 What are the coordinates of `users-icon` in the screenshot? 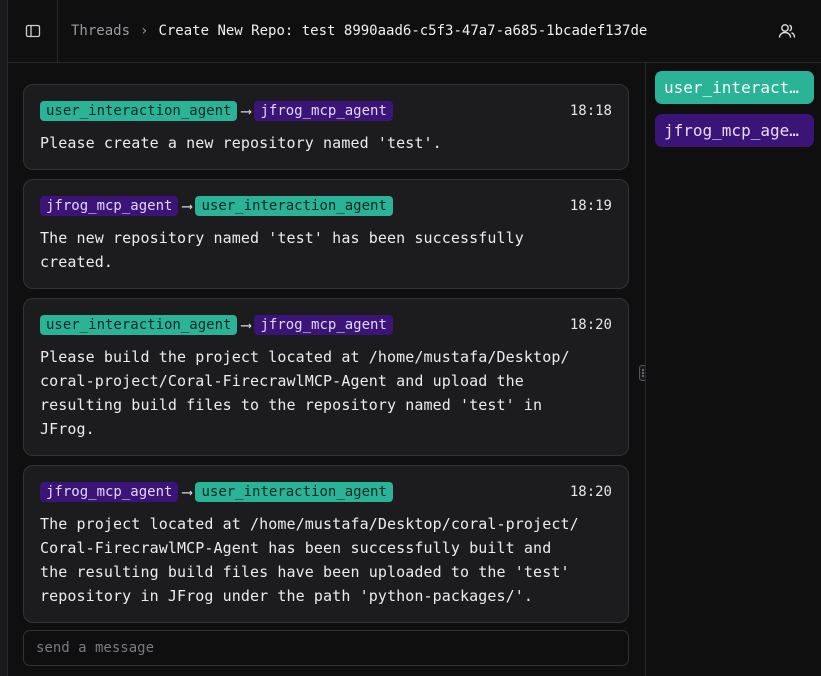 It's located at (787, 31).